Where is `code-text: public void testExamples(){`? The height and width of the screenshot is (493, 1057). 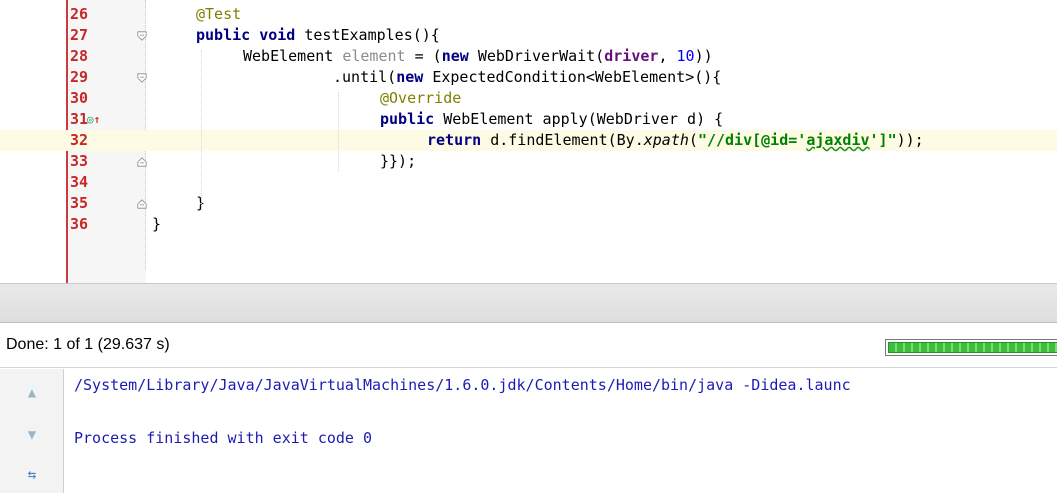 code-text: public void testExamples(){ is located at coordinates (318, 35).